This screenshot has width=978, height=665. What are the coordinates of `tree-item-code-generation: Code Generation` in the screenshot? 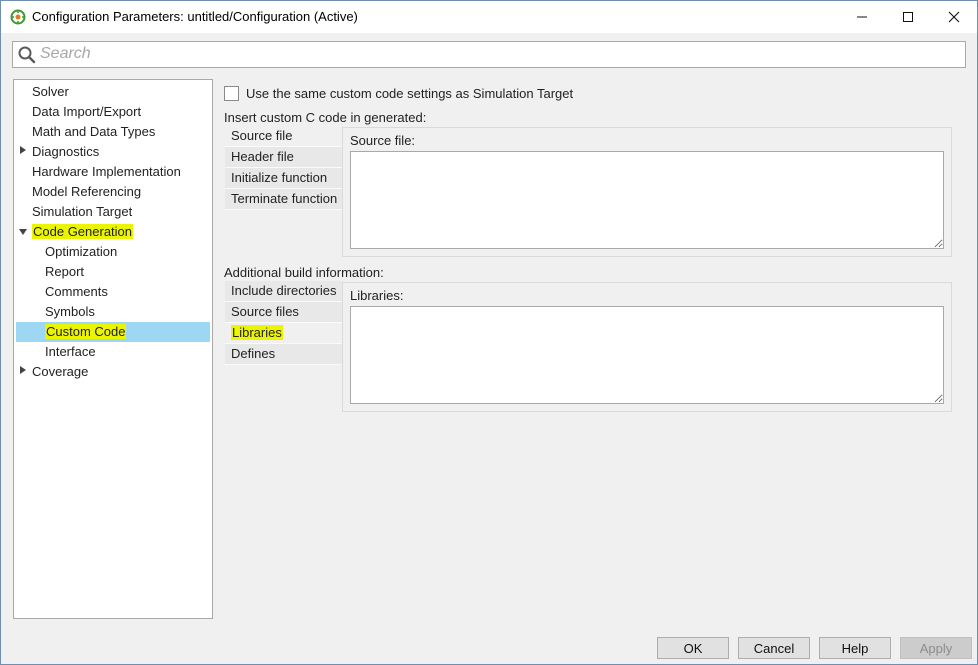 It's located at (83, 232).